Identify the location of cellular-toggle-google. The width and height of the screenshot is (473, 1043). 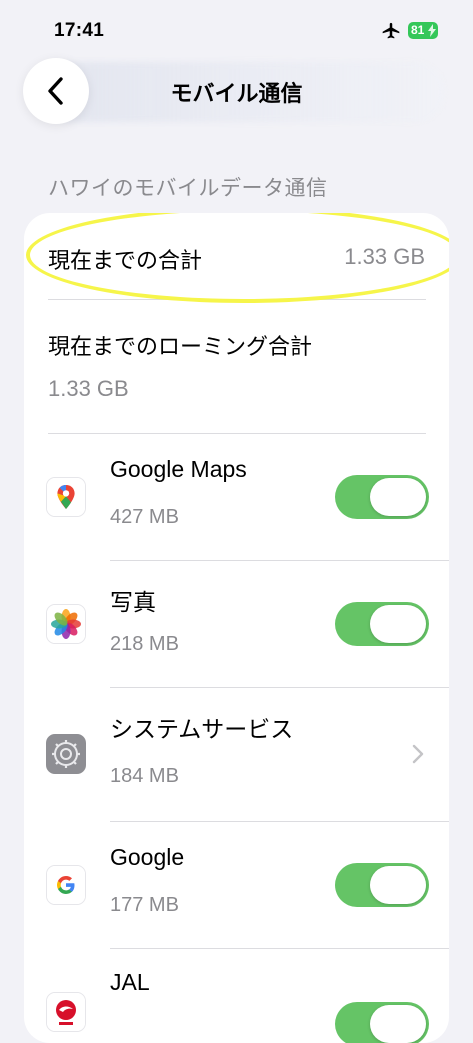
(382, 885).